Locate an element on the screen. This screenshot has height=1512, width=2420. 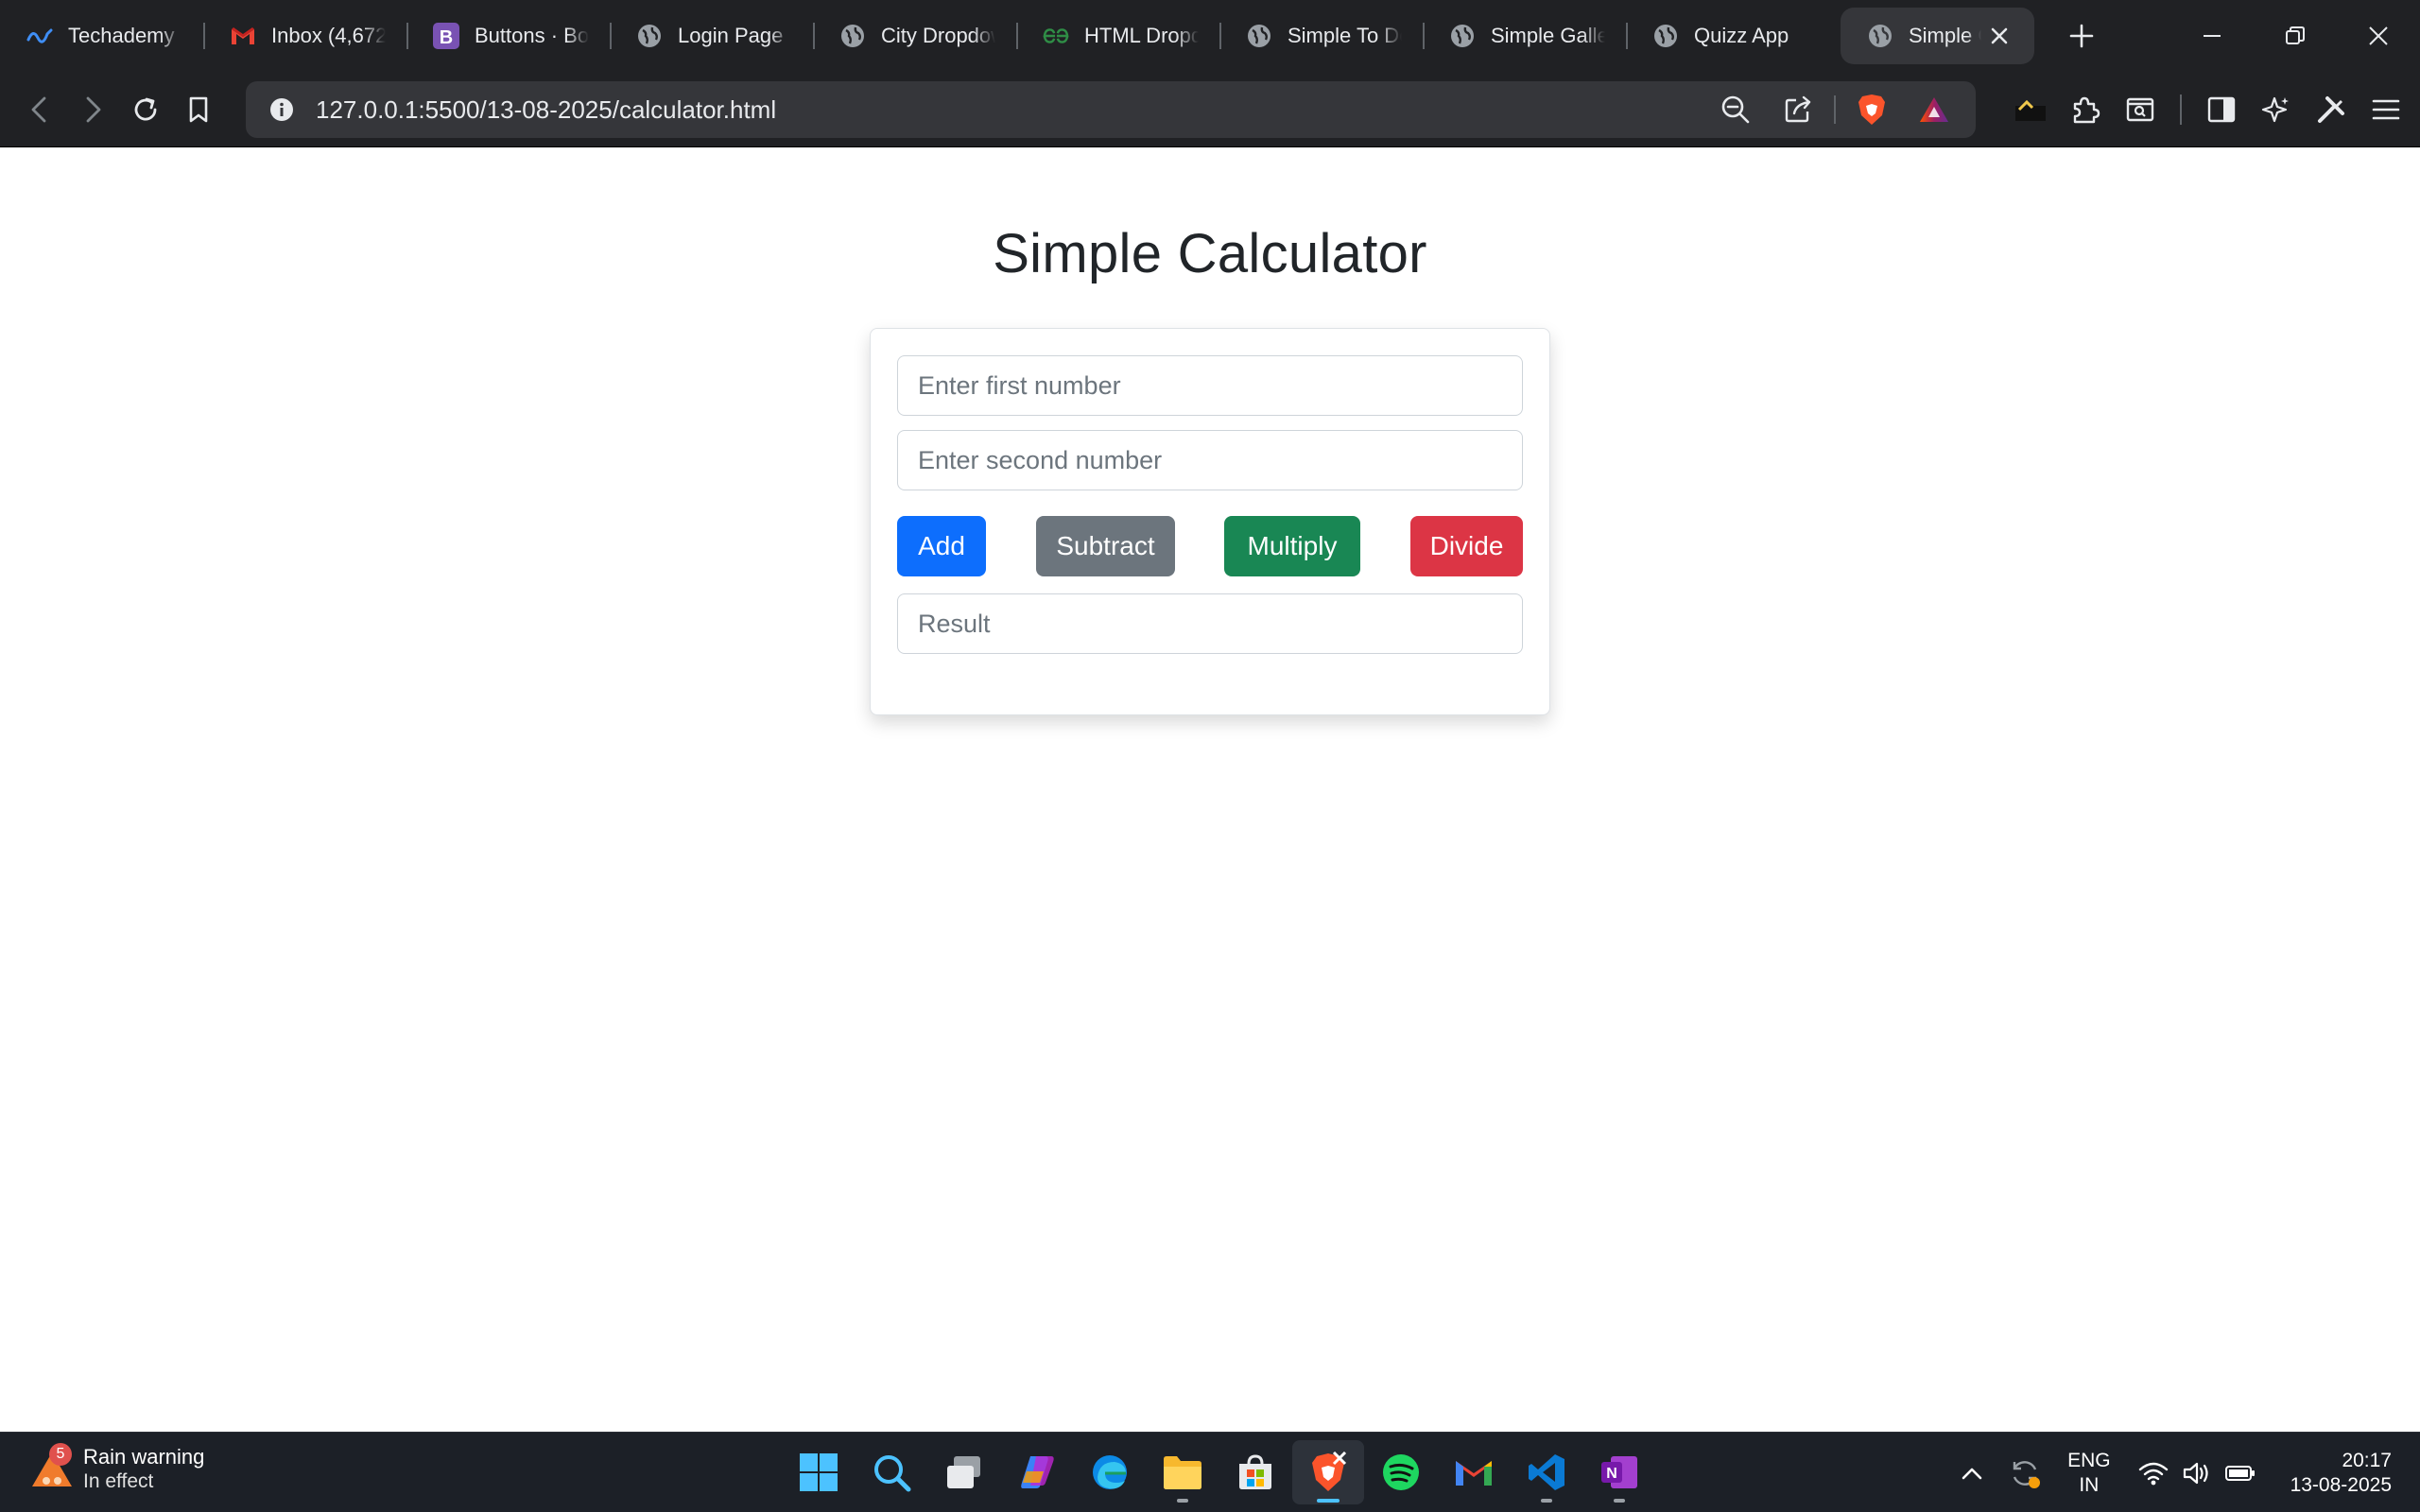
tab-label: HTML Dropdown is located at coordinates (1141, 35).